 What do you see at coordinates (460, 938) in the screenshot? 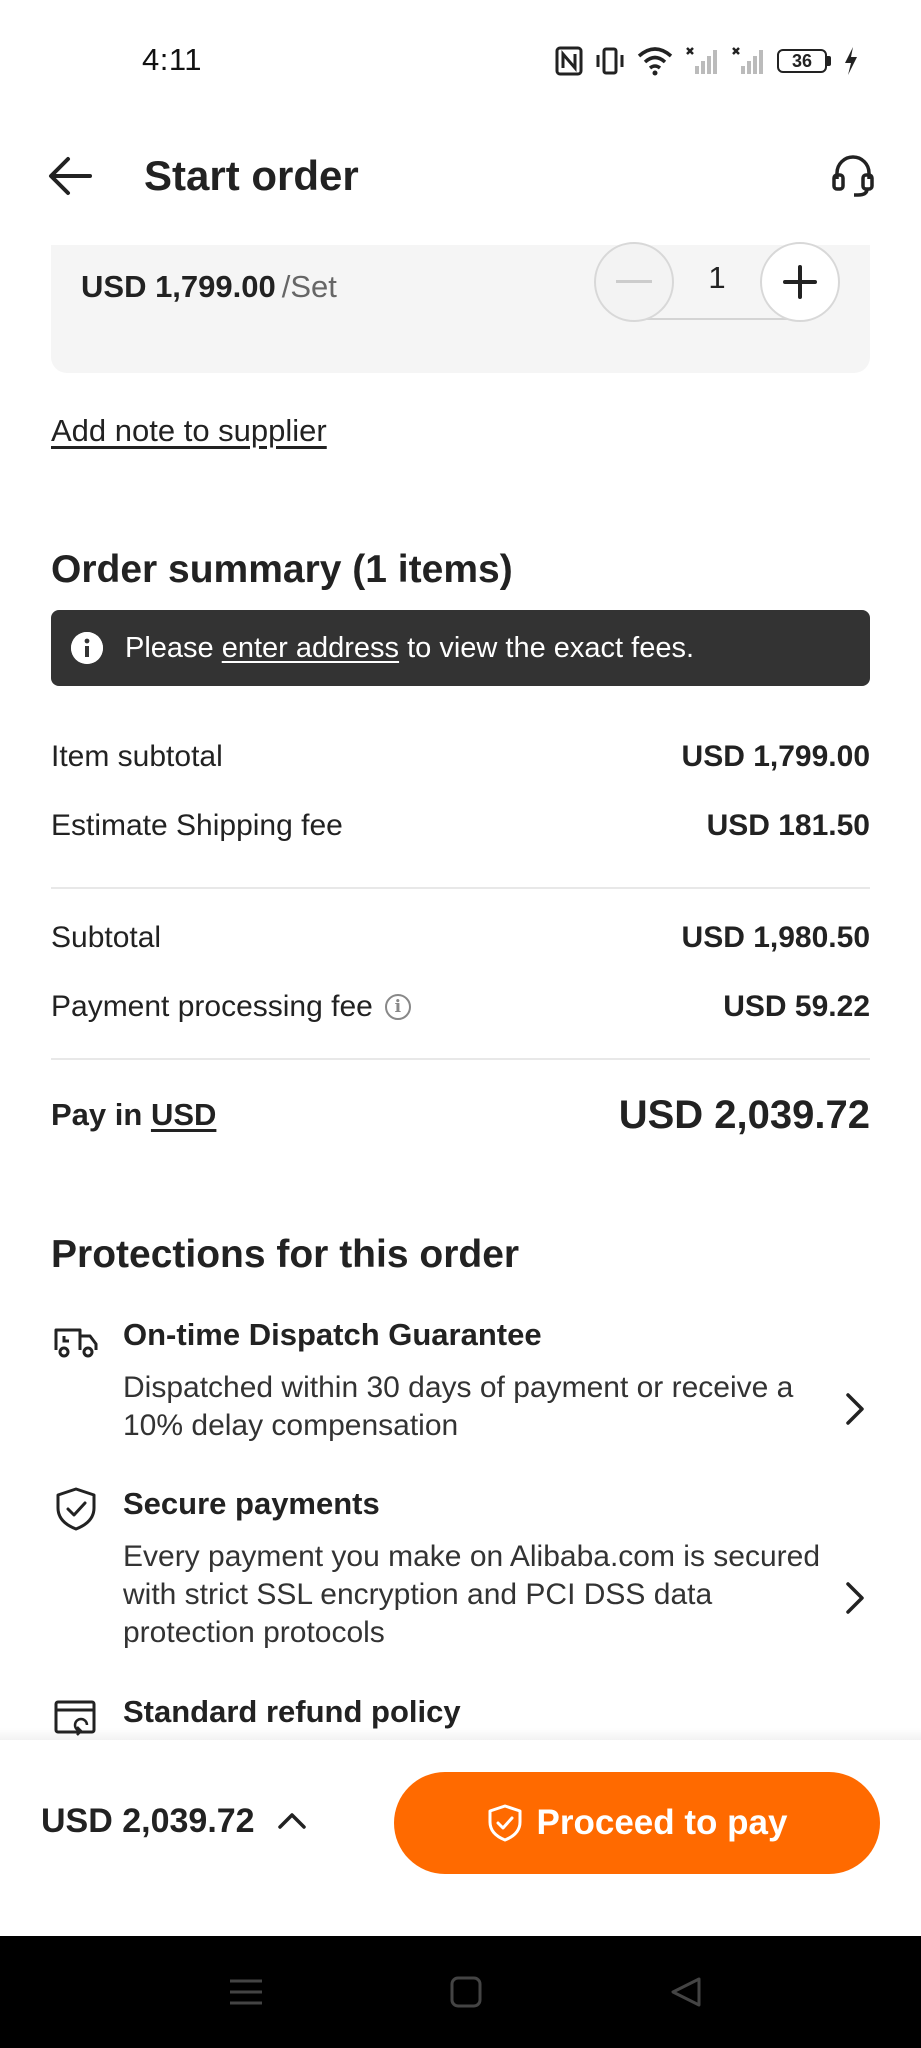
I see `summary-row-subtotal: Subtotal USD 1,980.50` at bounding box center [460, 938].